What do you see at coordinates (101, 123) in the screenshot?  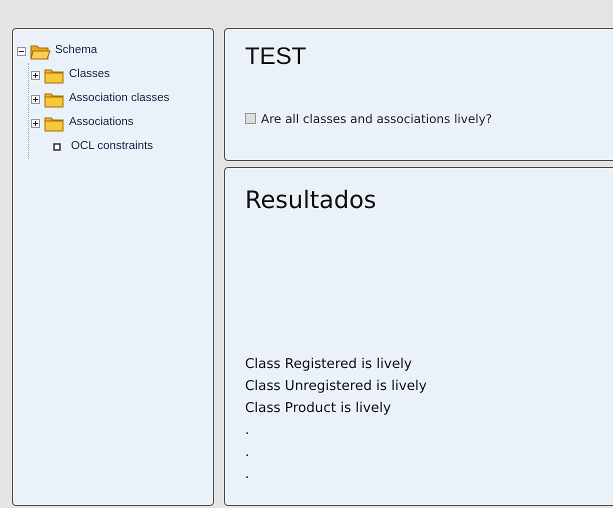 I see `tree-item: Associations` at bounding box center [101, 123].